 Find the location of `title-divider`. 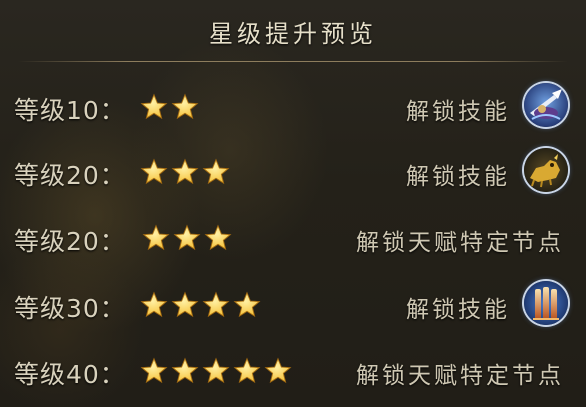

title-divider is located at coordinates (293, 61).